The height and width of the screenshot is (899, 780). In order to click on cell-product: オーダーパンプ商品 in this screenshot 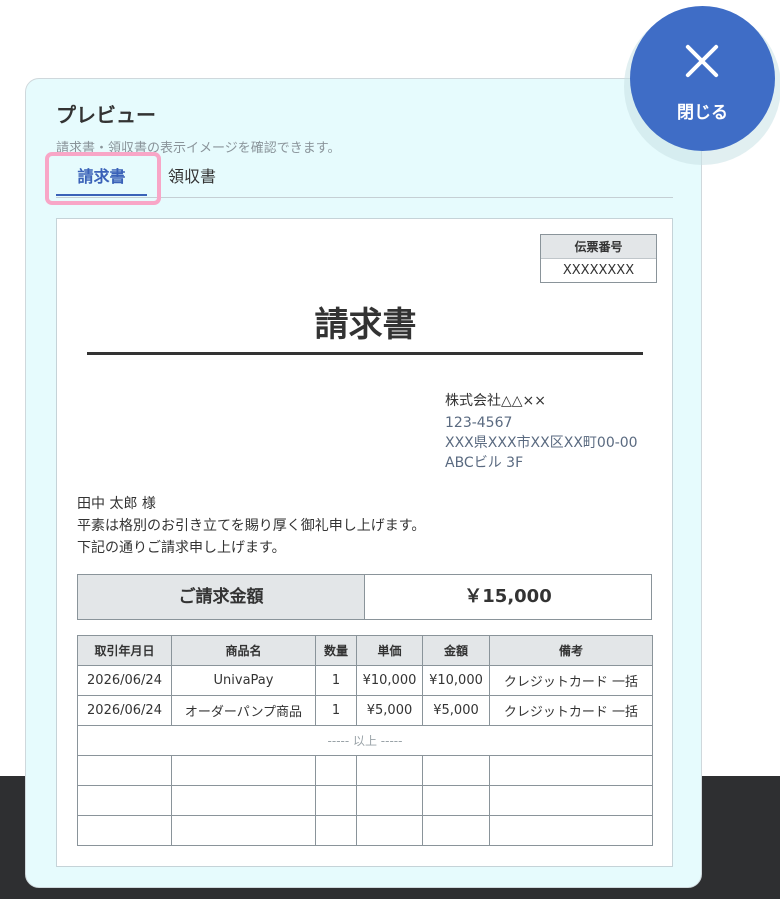, I will do `click(243, 710)`.